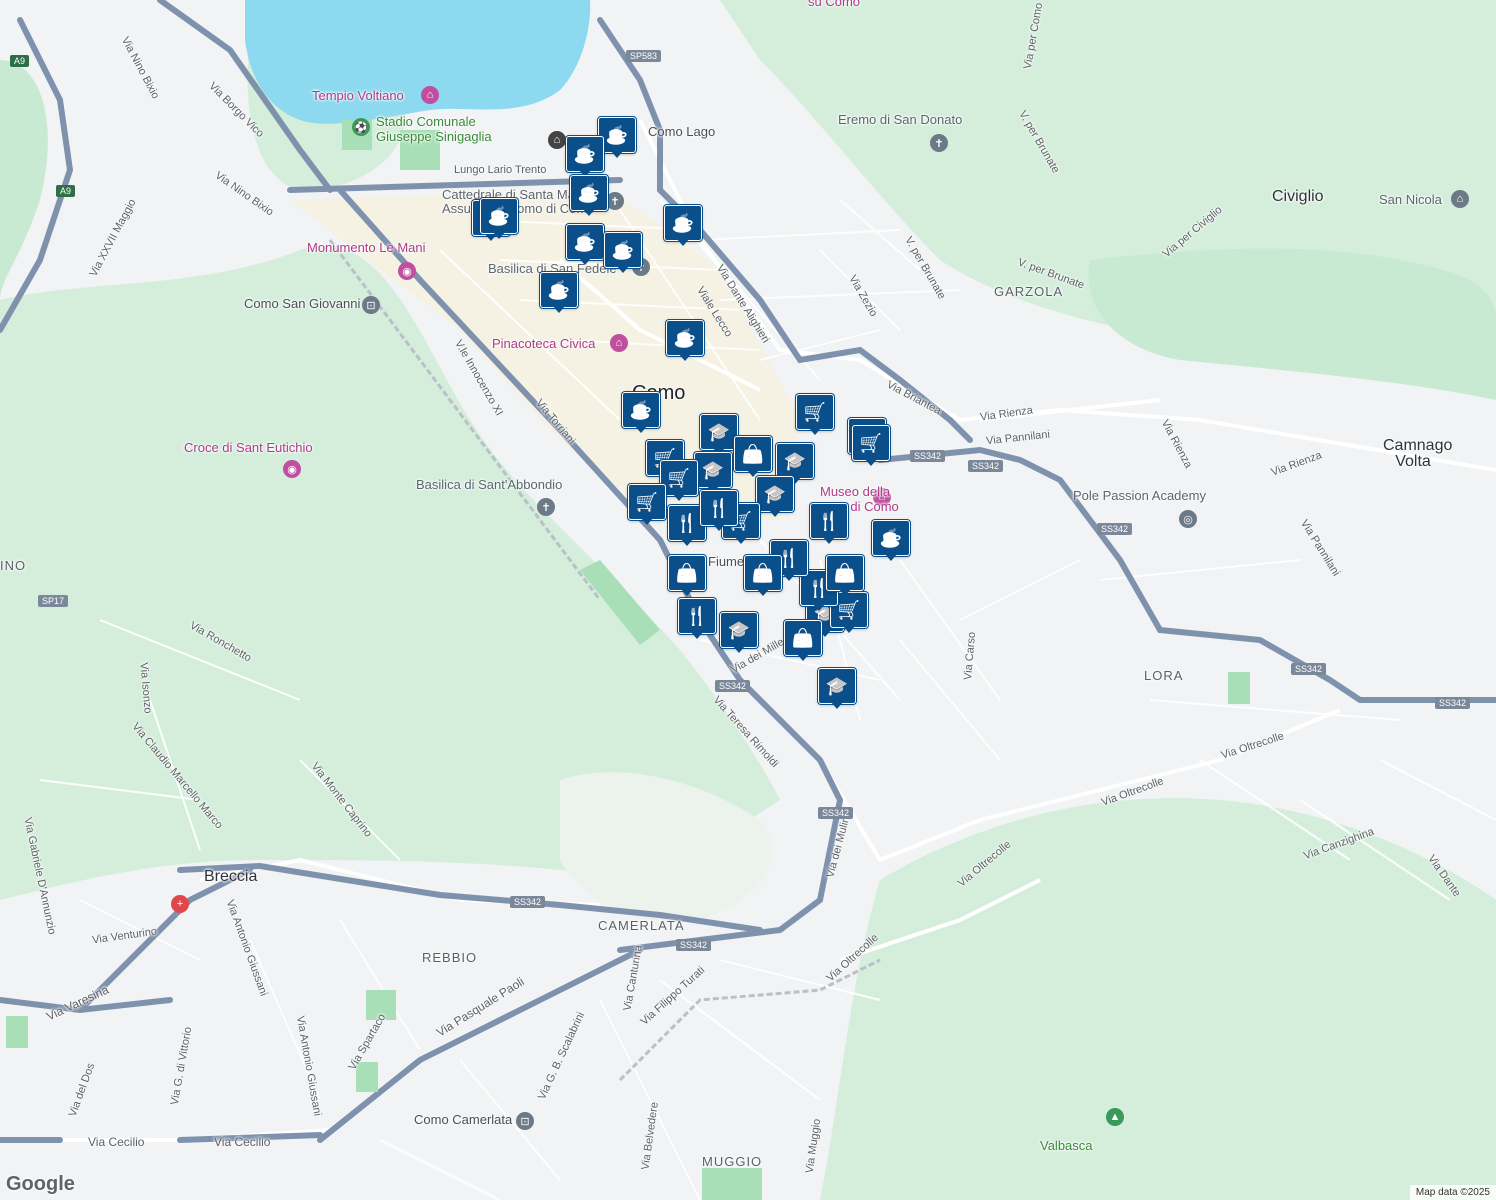  Describe the element at coordinates (500, 170) in the screenshot. I see `street-label: Lungo Lario Trento` at that location.